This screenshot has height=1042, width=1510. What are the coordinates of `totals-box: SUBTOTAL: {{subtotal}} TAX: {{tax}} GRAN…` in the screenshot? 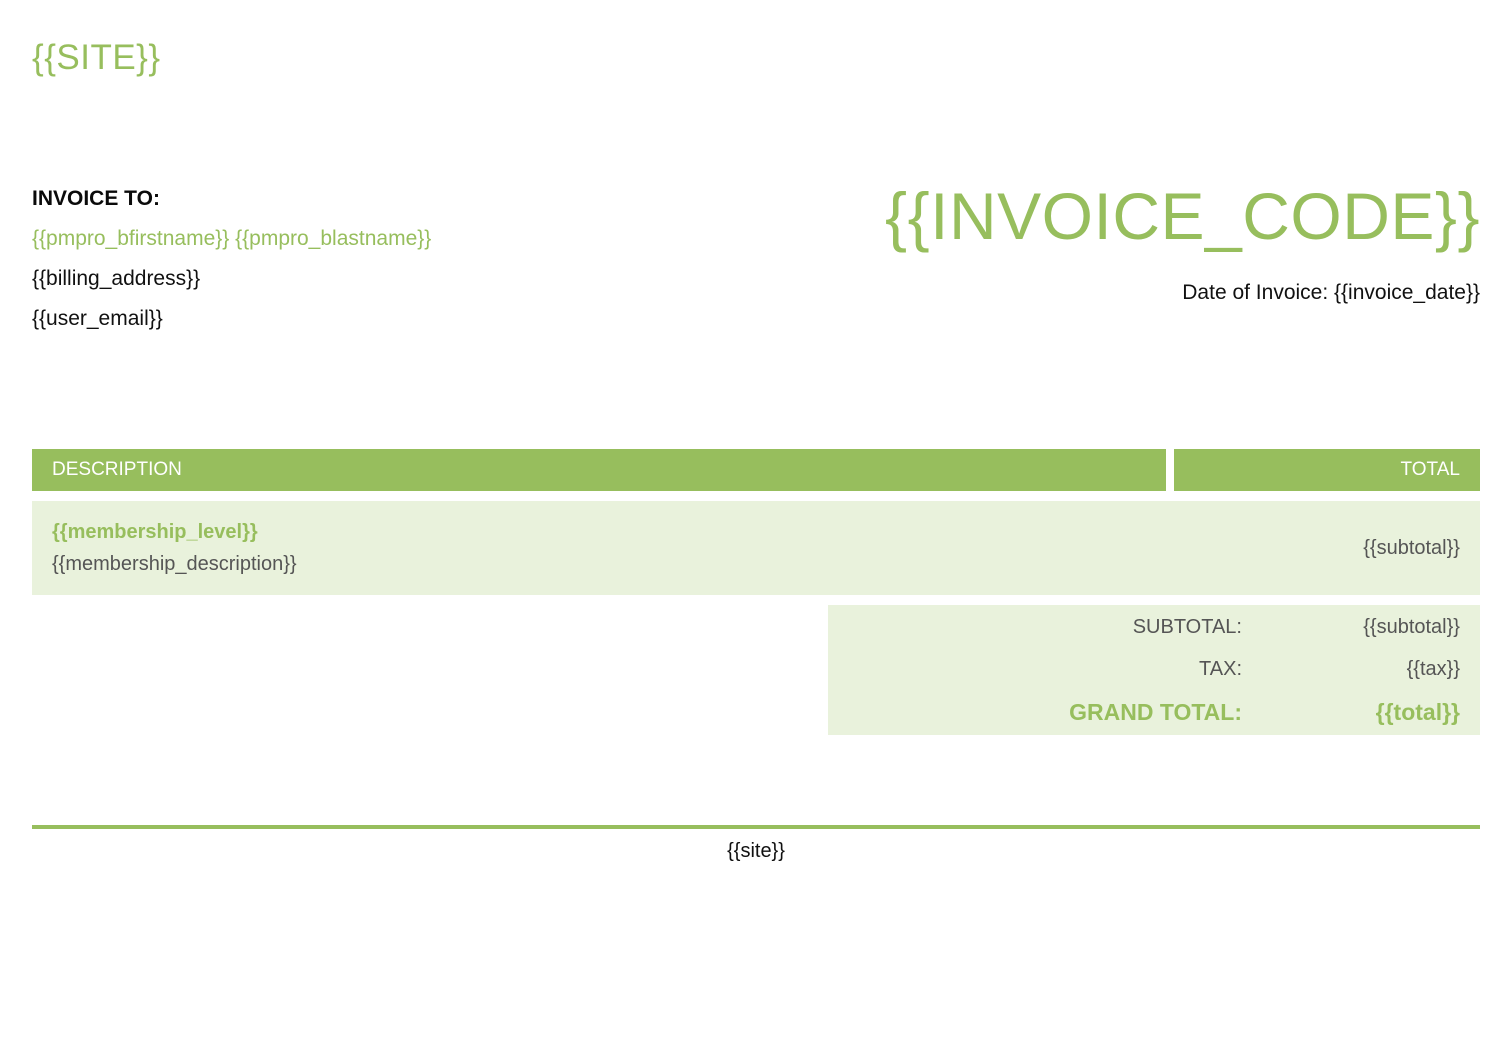 It's located at (1154, 670).